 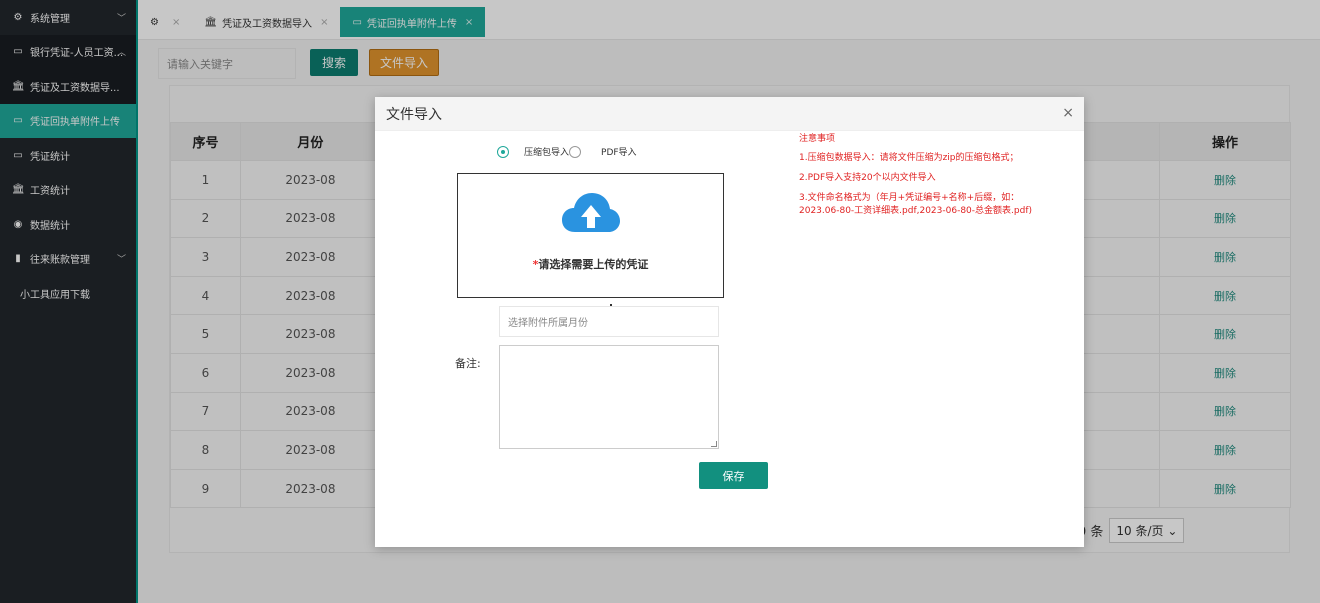 What do you see at coordinates (1068, 113) in the screenshot?
I see `close-icon: ×` at bounding box center [1068, 113].